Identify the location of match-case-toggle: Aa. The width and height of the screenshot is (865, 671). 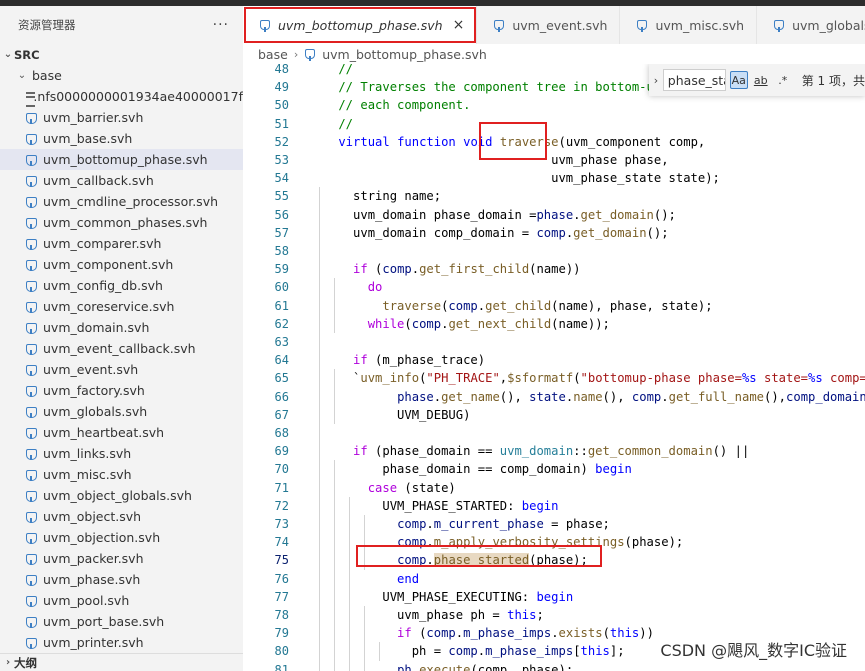
(738, 80).